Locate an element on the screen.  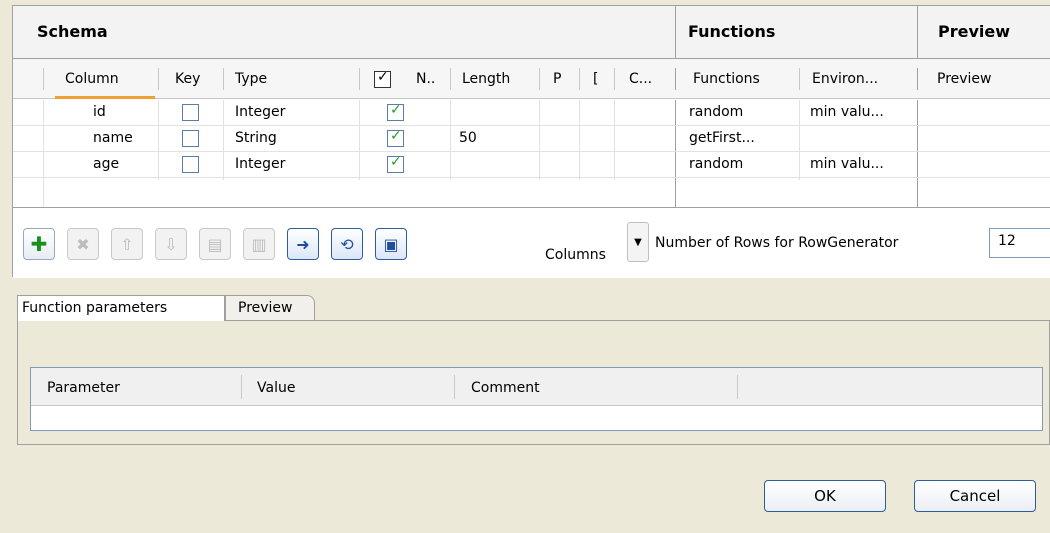
delete-icon: ✖ is located at coordinates (83, 244).